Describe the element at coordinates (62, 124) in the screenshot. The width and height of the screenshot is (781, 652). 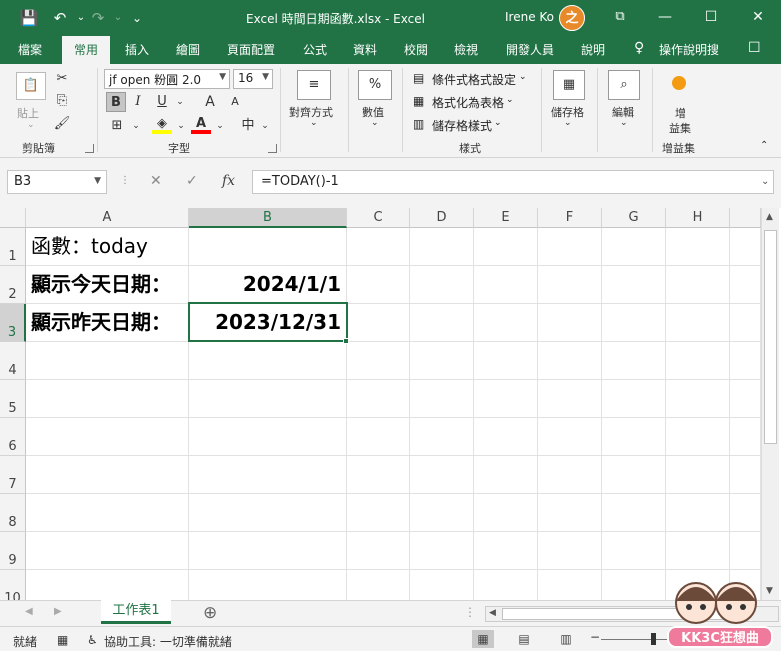
I see `format-painter-icon: 🖌` at that location.